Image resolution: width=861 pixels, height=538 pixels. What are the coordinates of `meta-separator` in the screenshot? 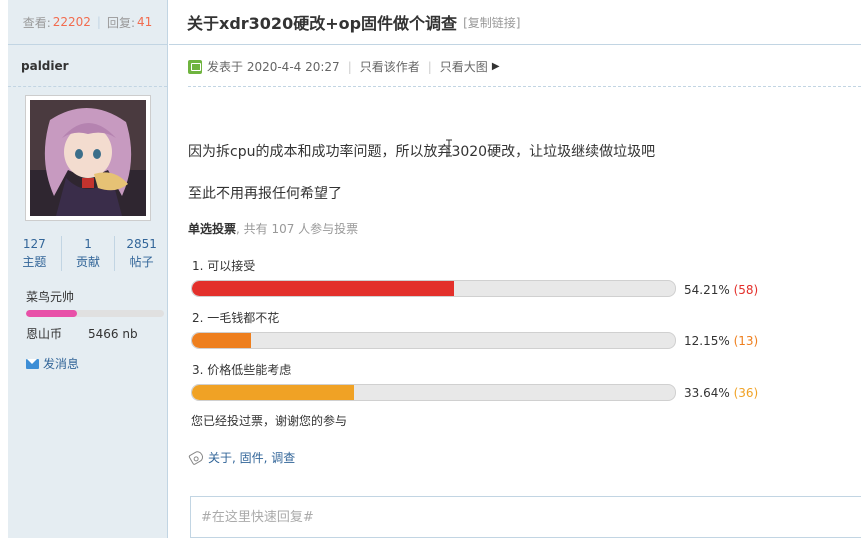 It's located at (524, 86).